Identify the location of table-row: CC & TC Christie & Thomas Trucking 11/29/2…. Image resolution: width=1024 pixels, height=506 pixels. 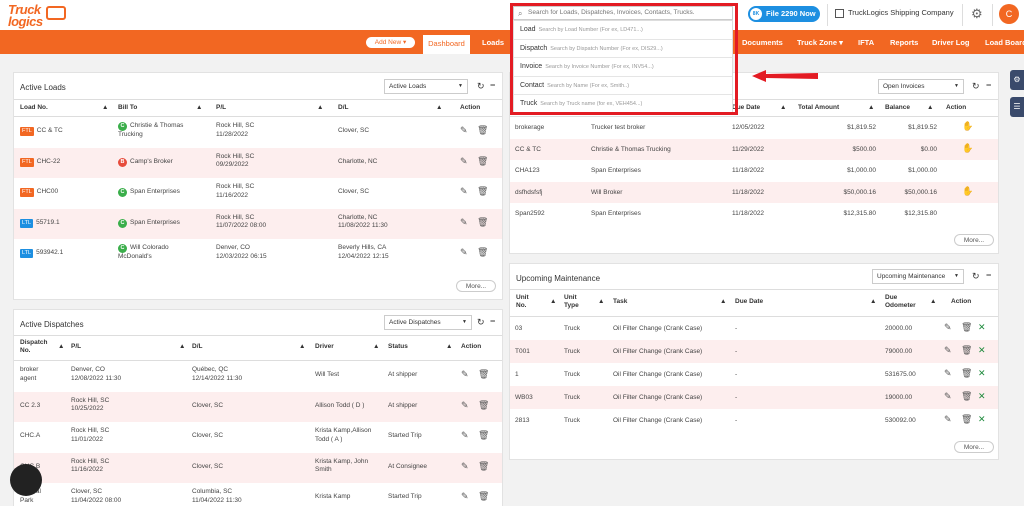
(754, 149).